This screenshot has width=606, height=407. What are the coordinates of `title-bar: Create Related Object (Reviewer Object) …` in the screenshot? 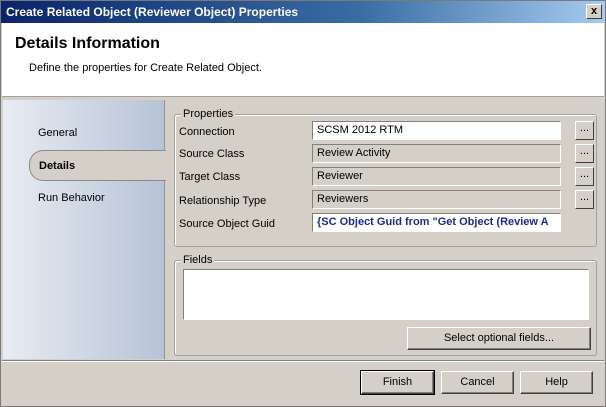 It's located at (303, 12).